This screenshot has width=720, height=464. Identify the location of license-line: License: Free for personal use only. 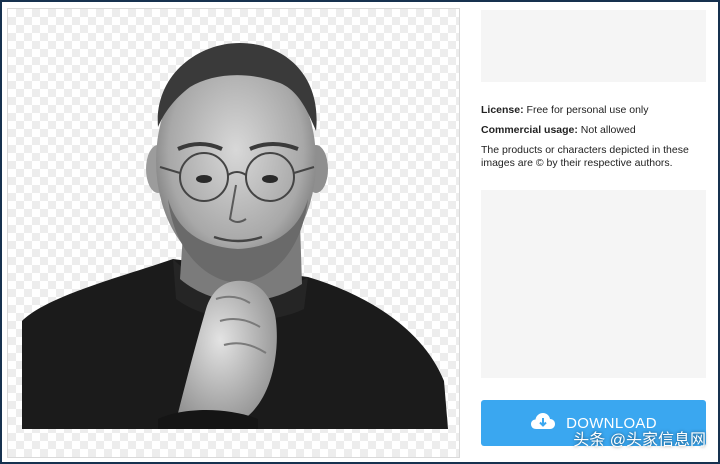
(595, 110).